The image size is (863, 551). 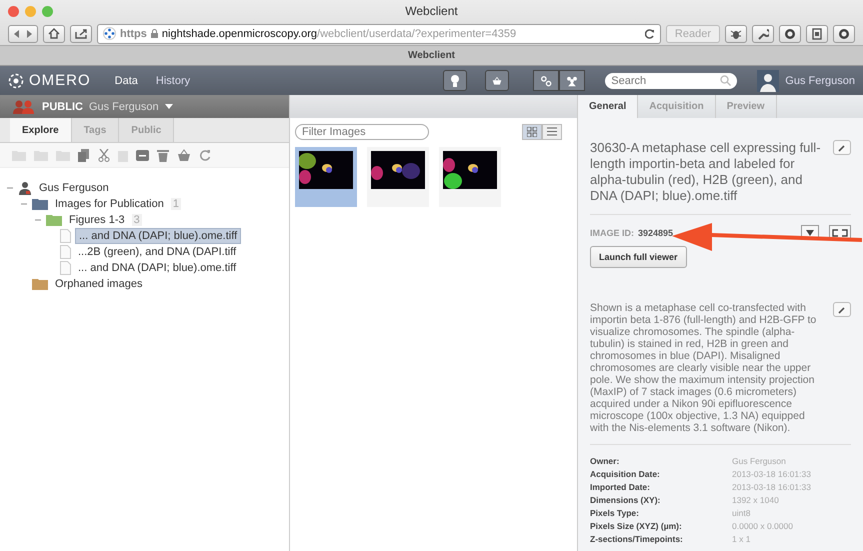 I want to click on share-button, so click(x=81, y=33).